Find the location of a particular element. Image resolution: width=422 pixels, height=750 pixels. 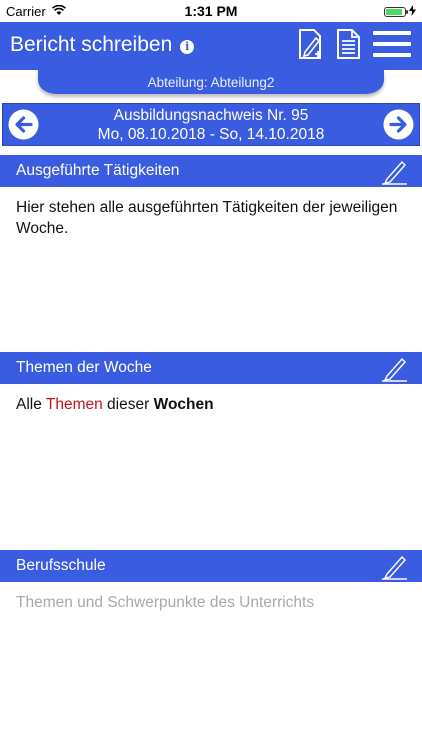

info-icon: i is located at coordinates (187, 46).